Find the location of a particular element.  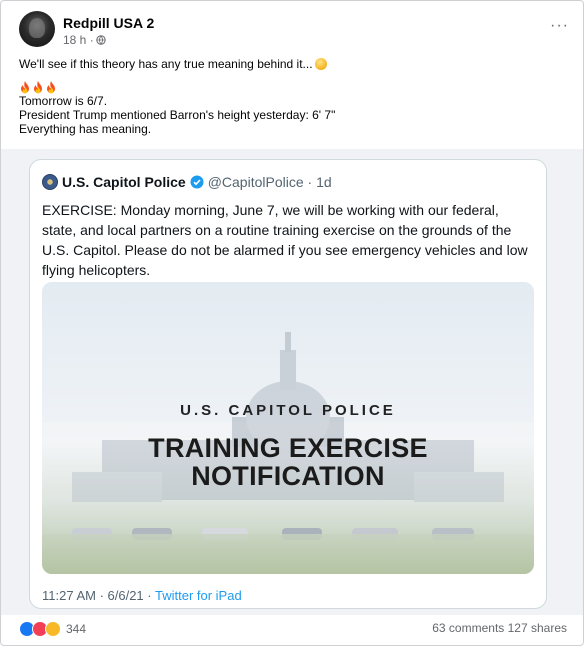

post-meta: 18 h · is located at coordinates (84, 40).